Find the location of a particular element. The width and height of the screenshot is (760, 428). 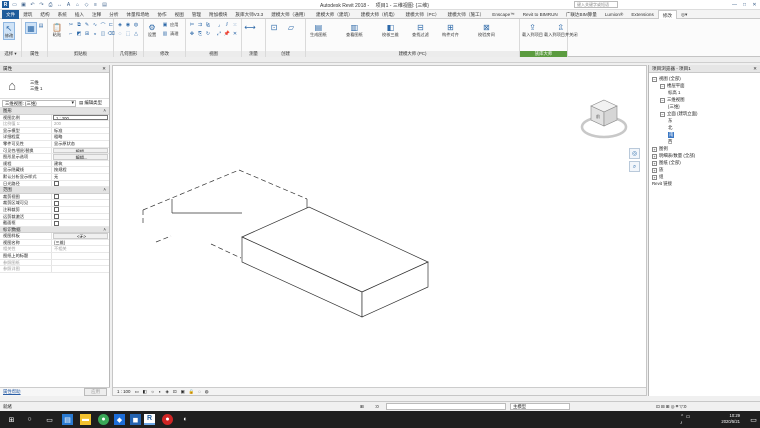

search-input: 键入关键字或短语 is located at coordinates (596, 4).